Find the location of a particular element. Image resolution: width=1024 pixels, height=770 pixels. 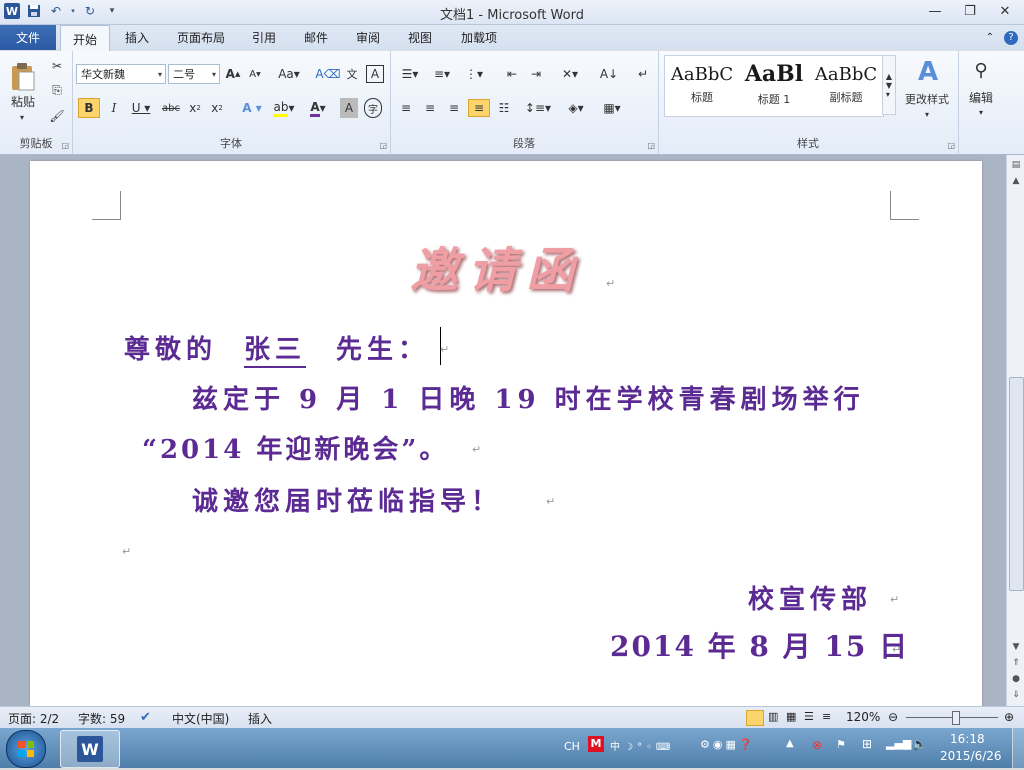

clock-time: 16:18 is located at coordinates (967, 739).